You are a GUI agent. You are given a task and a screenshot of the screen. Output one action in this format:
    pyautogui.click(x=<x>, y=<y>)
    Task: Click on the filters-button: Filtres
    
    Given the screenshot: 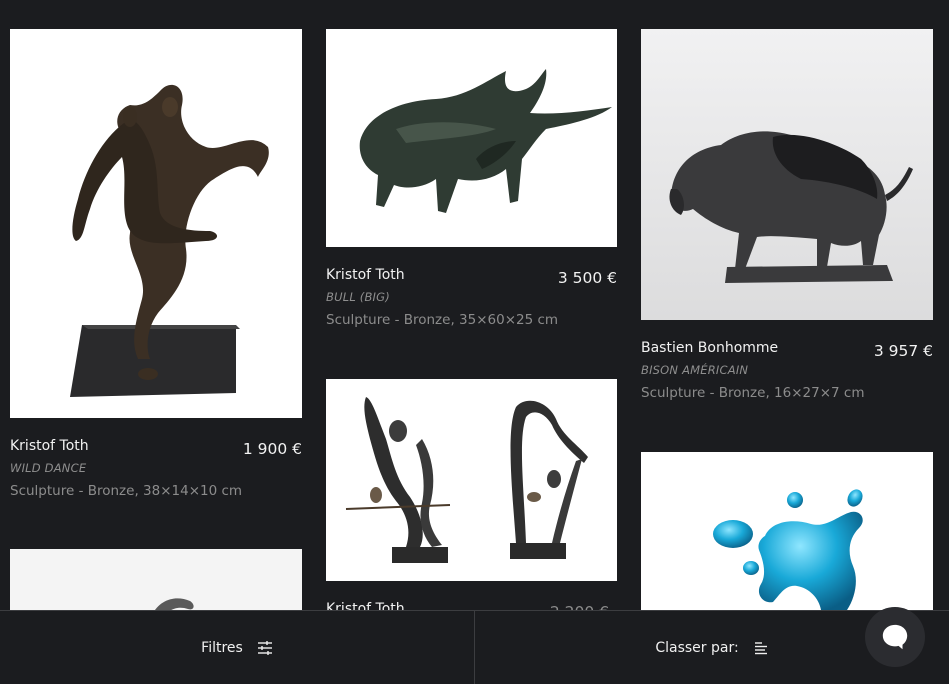 What is the action you would take?
    pyautogui.click(x=237, y=647)
    